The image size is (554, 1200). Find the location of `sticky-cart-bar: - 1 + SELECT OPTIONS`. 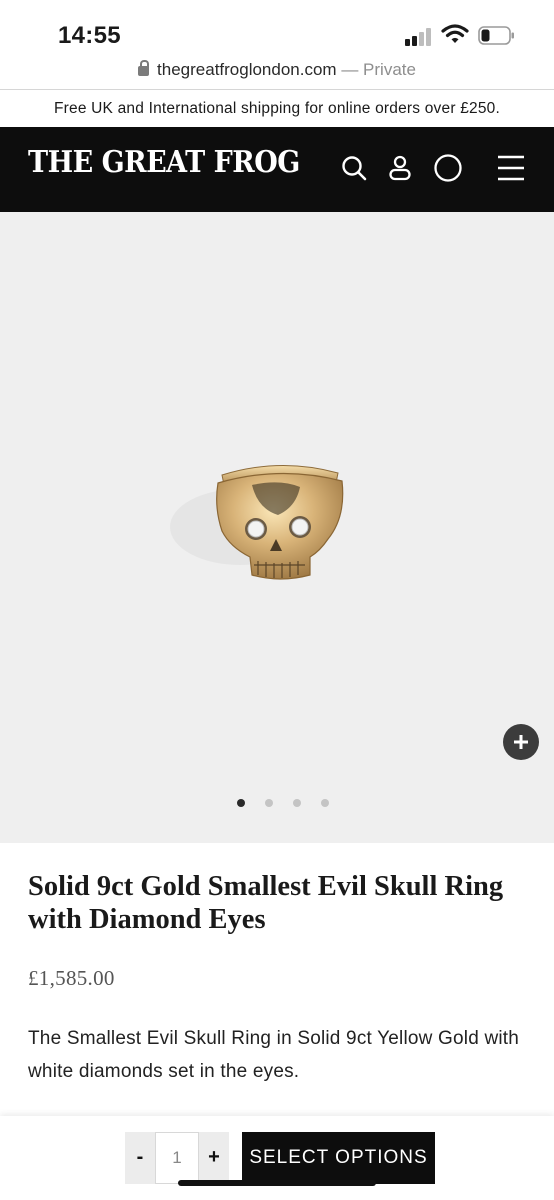

sticky-cart-bar: - 1 + SELECT OPTIONS is located at coordinates (277, 1158).